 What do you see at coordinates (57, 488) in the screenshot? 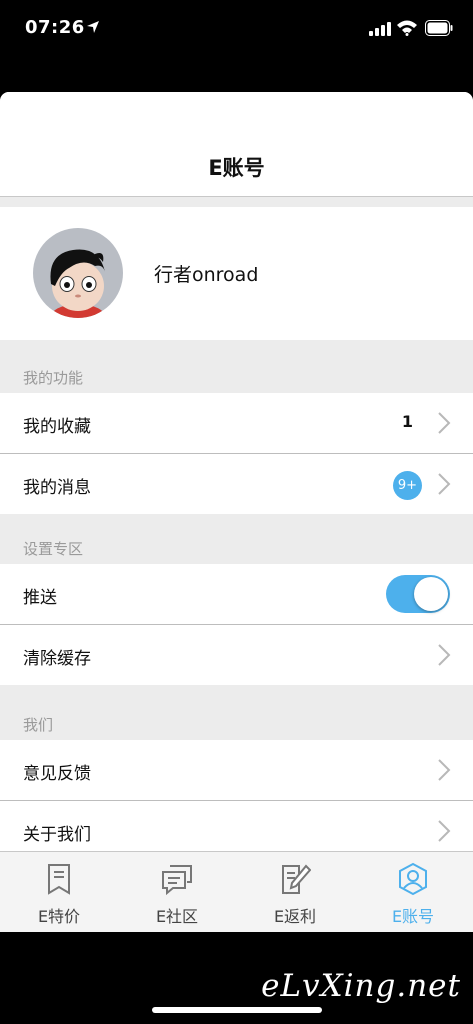
I see `row-label: 我的消息` at bounding box center [57, 488].